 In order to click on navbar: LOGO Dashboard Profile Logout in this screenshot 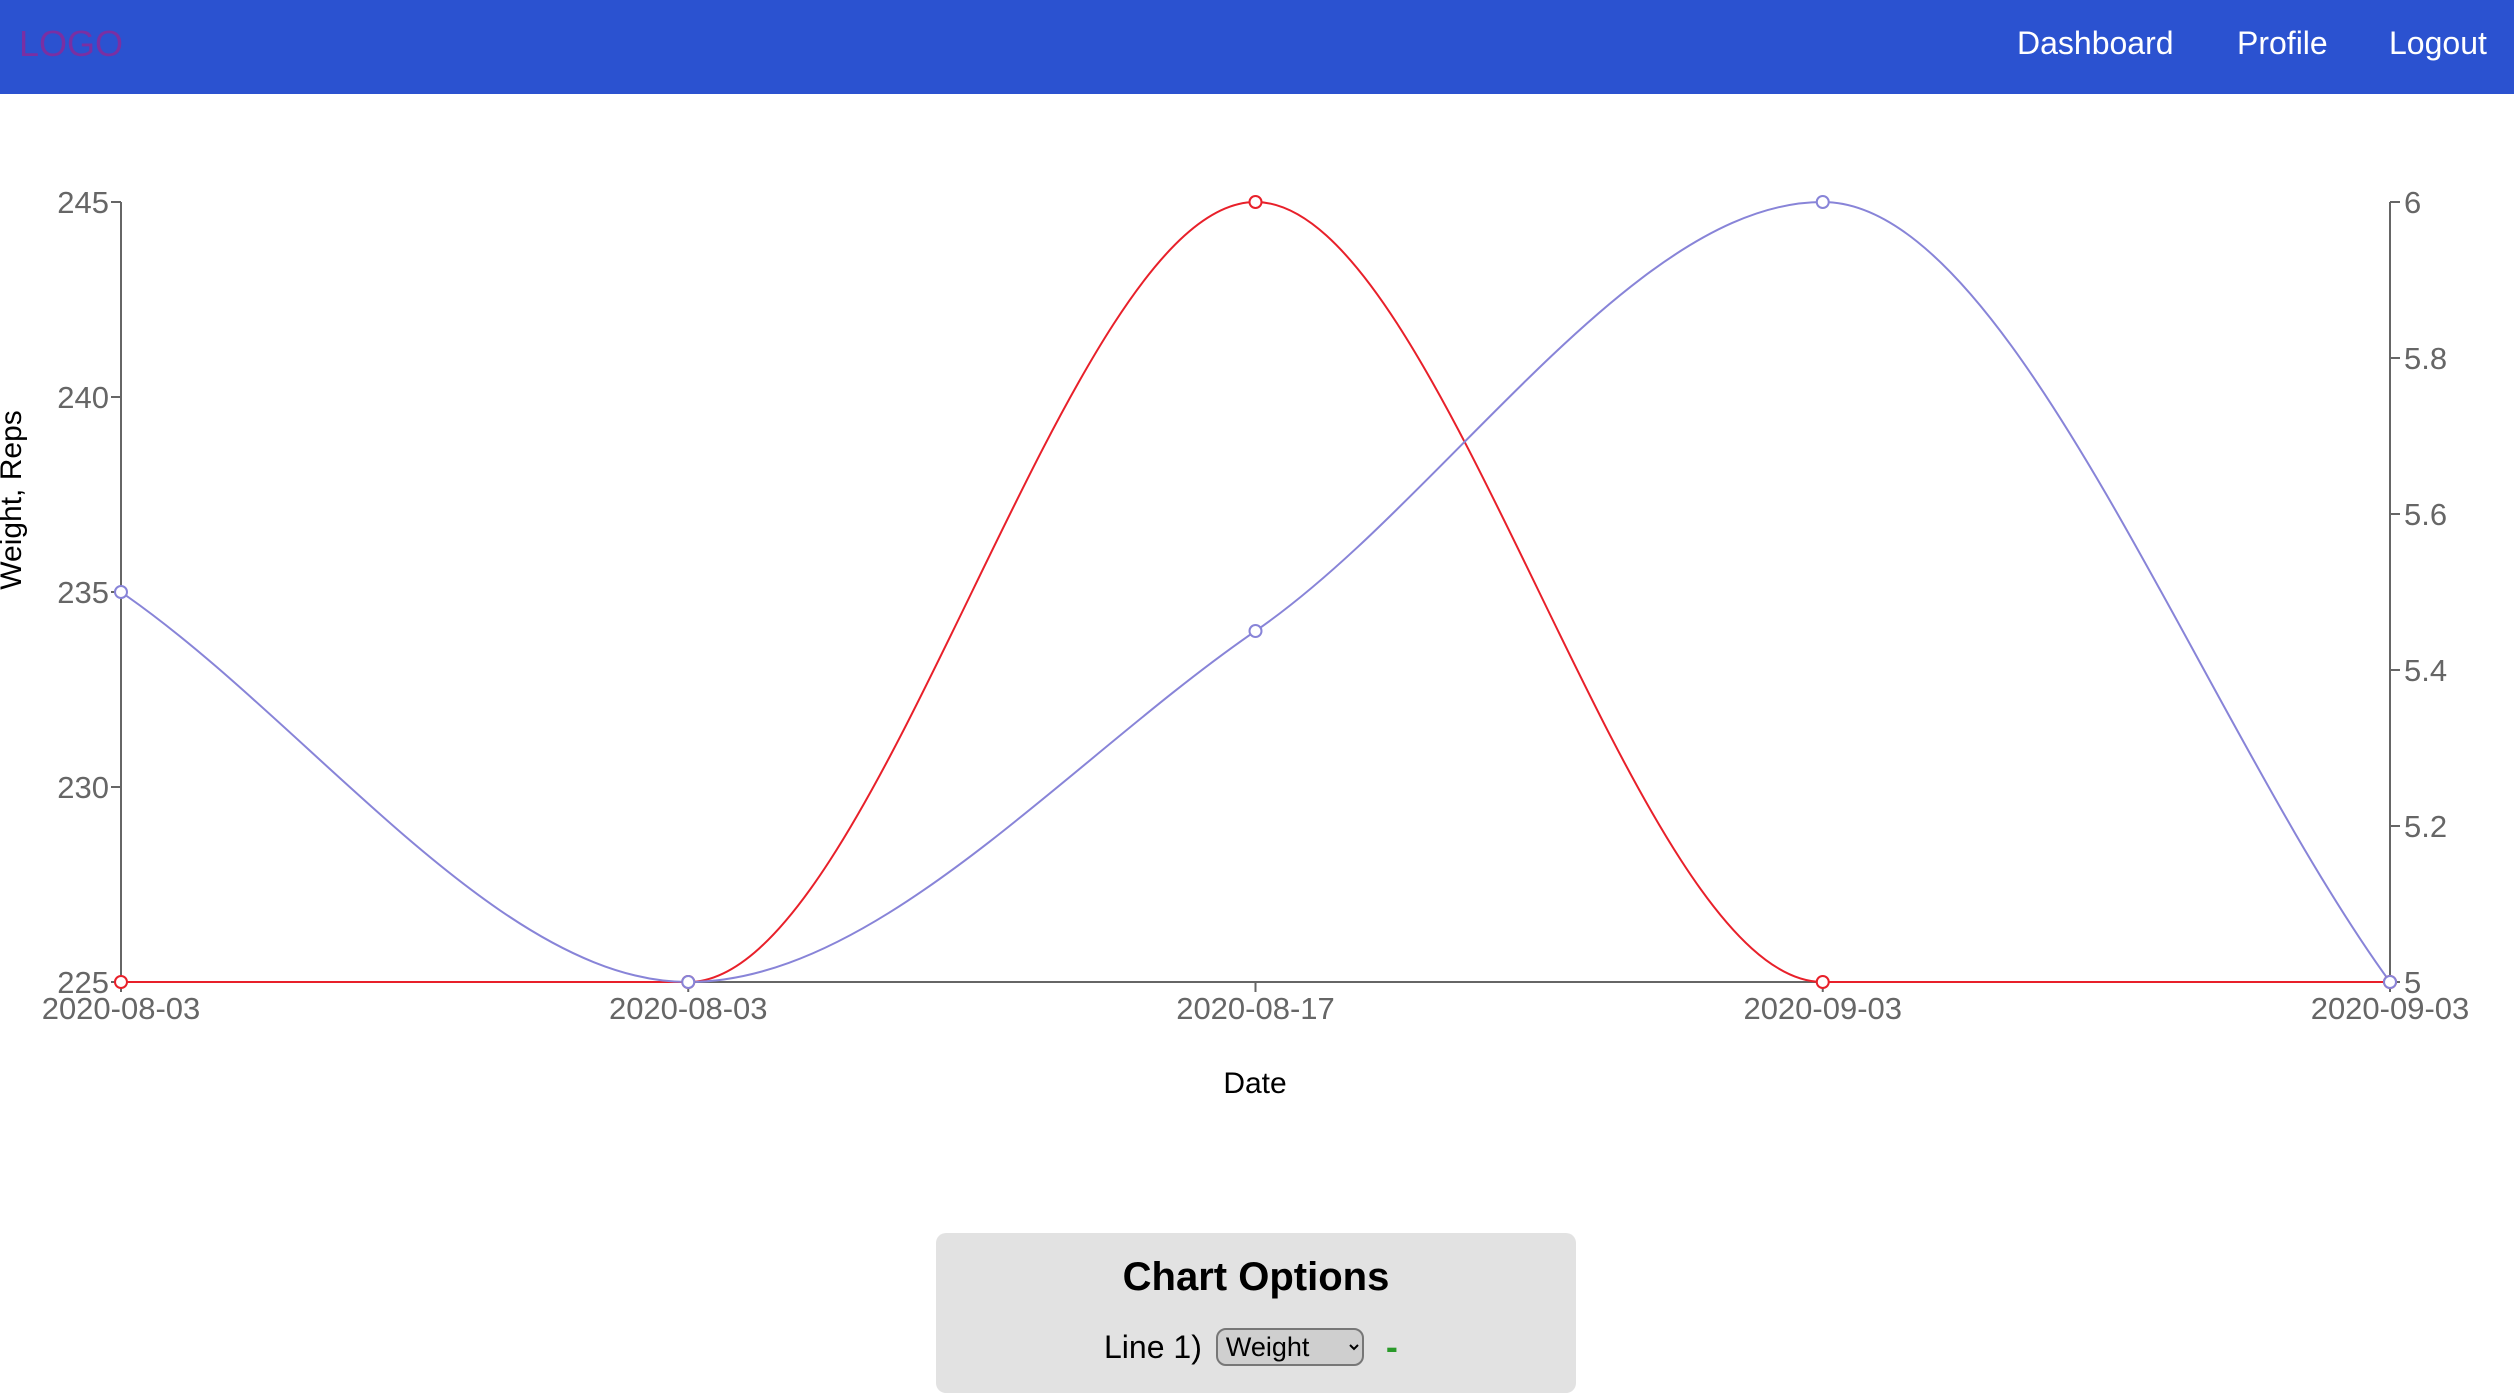, I will do `click(1257, 47)`.